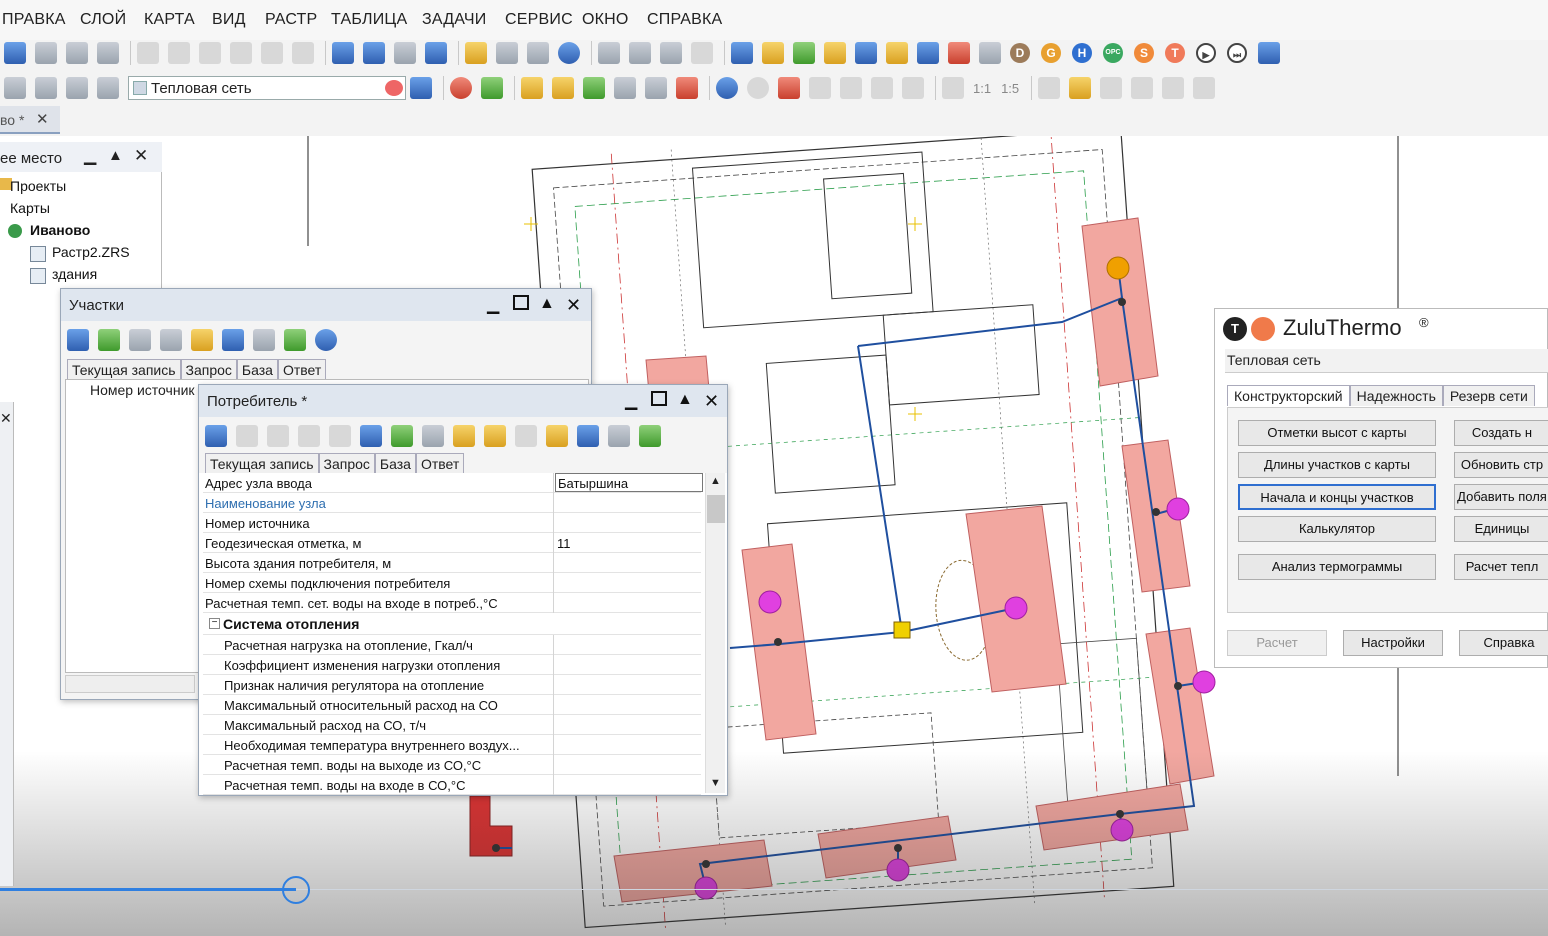  What do you see at coordinates (1020, 53) in the screenshot?
I see `plugin-d-icon: D` at bounding box center [1020, 53].